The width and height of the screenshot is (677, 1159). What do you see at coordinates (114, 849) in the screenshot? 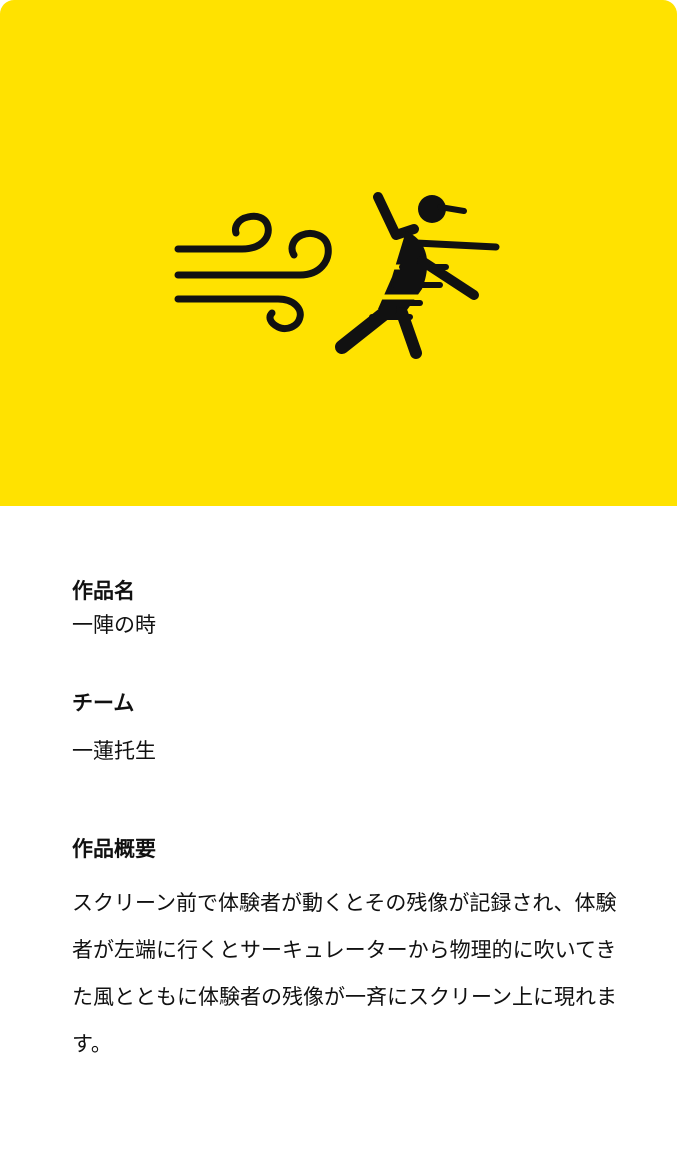
I see `summary-label: 作品概要` at bounding box center [114, 849].